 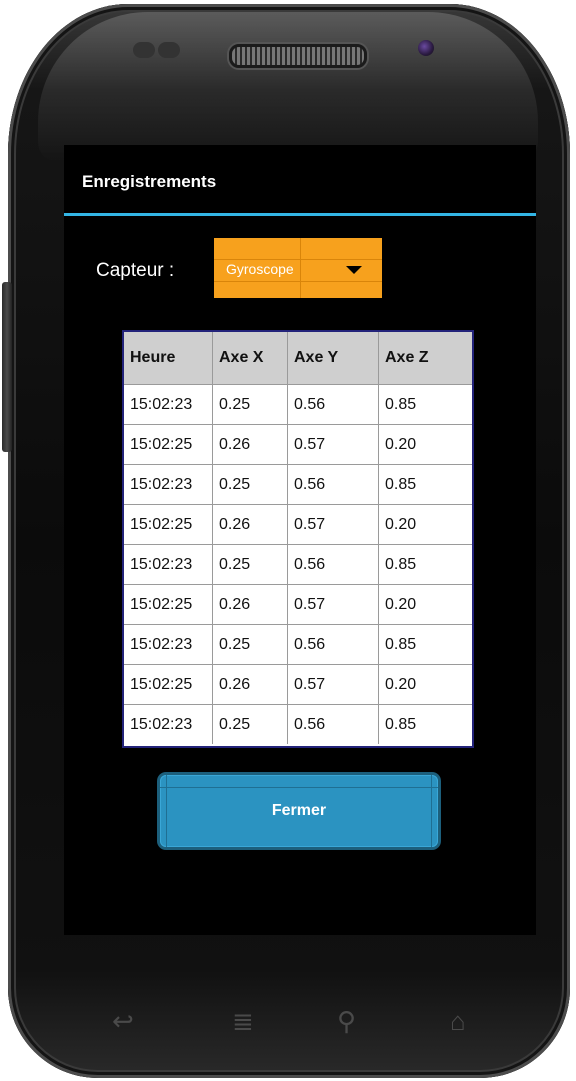 What do you see at coordinates (169, 50) in the screenshot?
I see `light-sensor` at bounding box center [169, 50].